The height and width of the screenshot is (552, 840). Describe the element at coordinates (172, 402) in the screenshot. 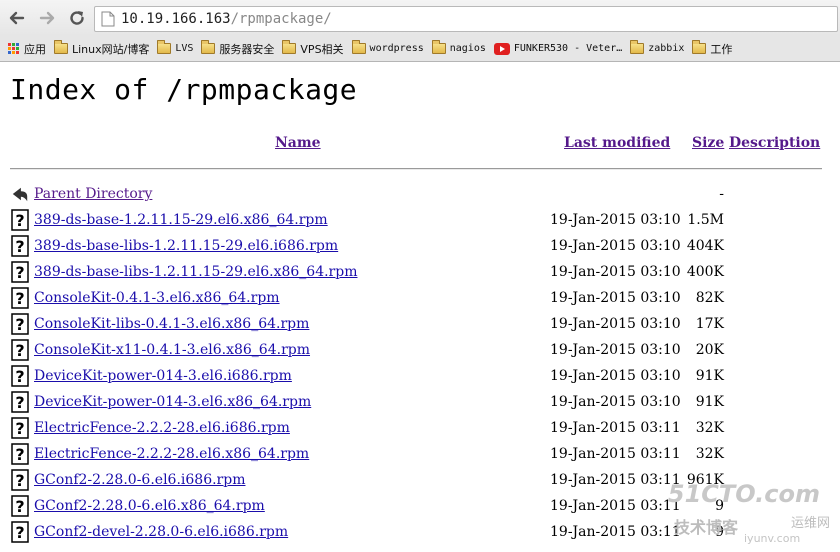

I see `file-link: DeviceKit-power-014-3.el6.x86_64.rpm` at that location.